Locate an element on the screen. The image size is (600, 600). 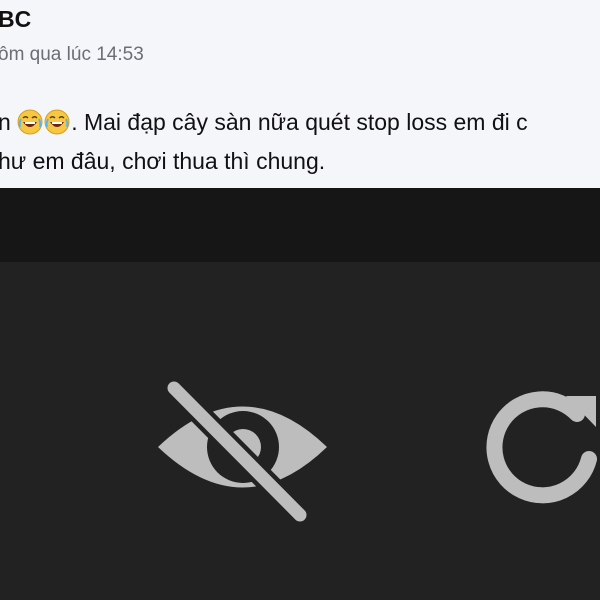
post-author: BC is located at coordinates (15, 19).